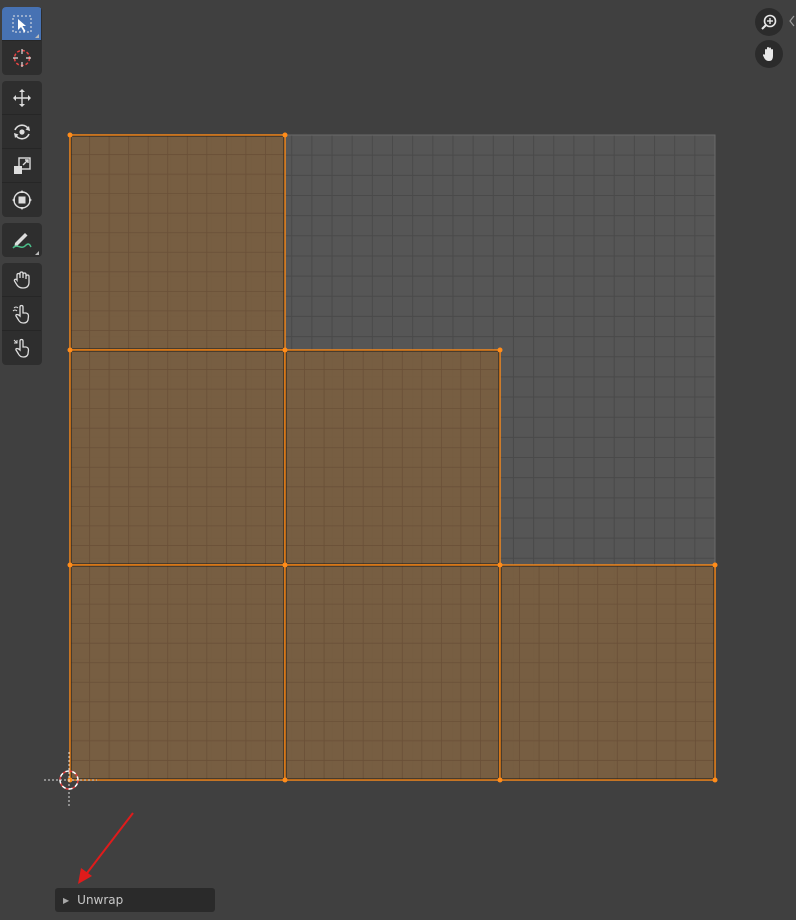 The height and width of the screenshot is (920, 796). I want to click on grab-tool, so click(21, 280).